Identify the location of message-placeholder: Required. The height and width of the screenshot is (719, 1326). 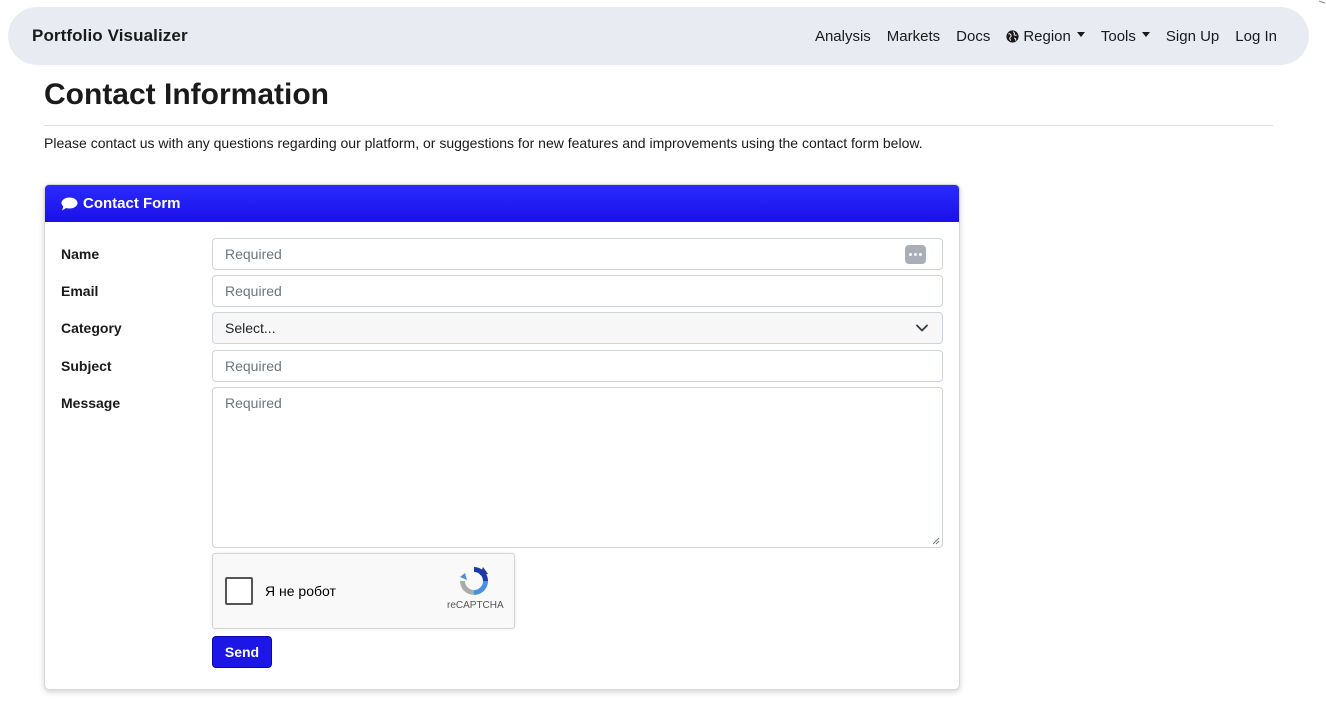
(253, 403).